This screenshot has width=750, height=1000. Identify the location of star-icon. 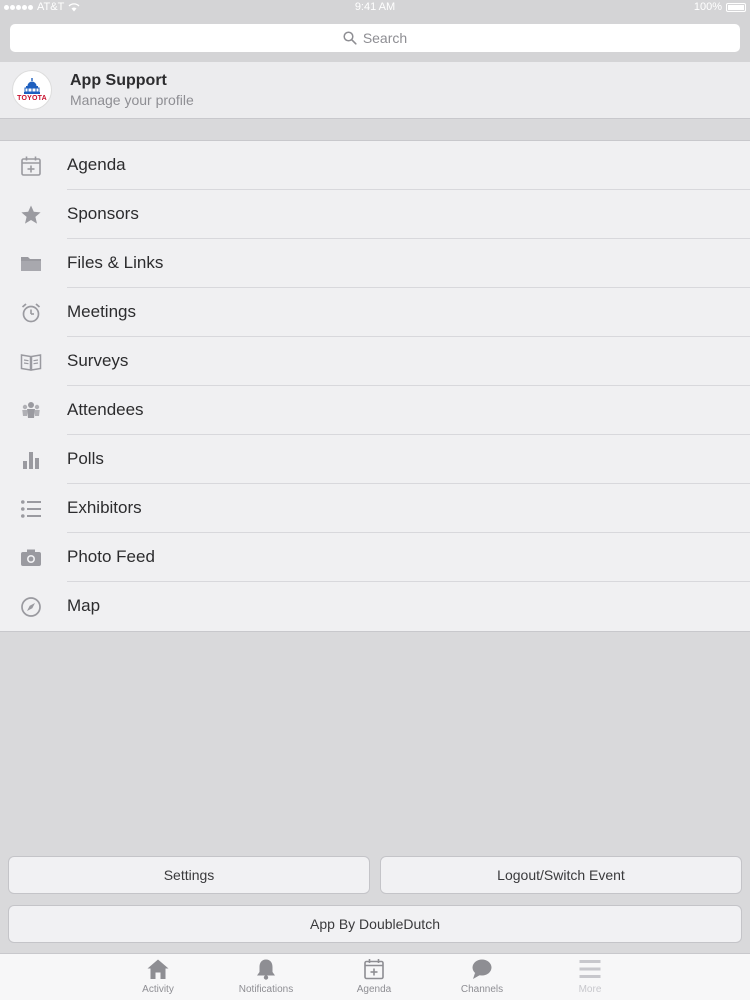
(31, 215).